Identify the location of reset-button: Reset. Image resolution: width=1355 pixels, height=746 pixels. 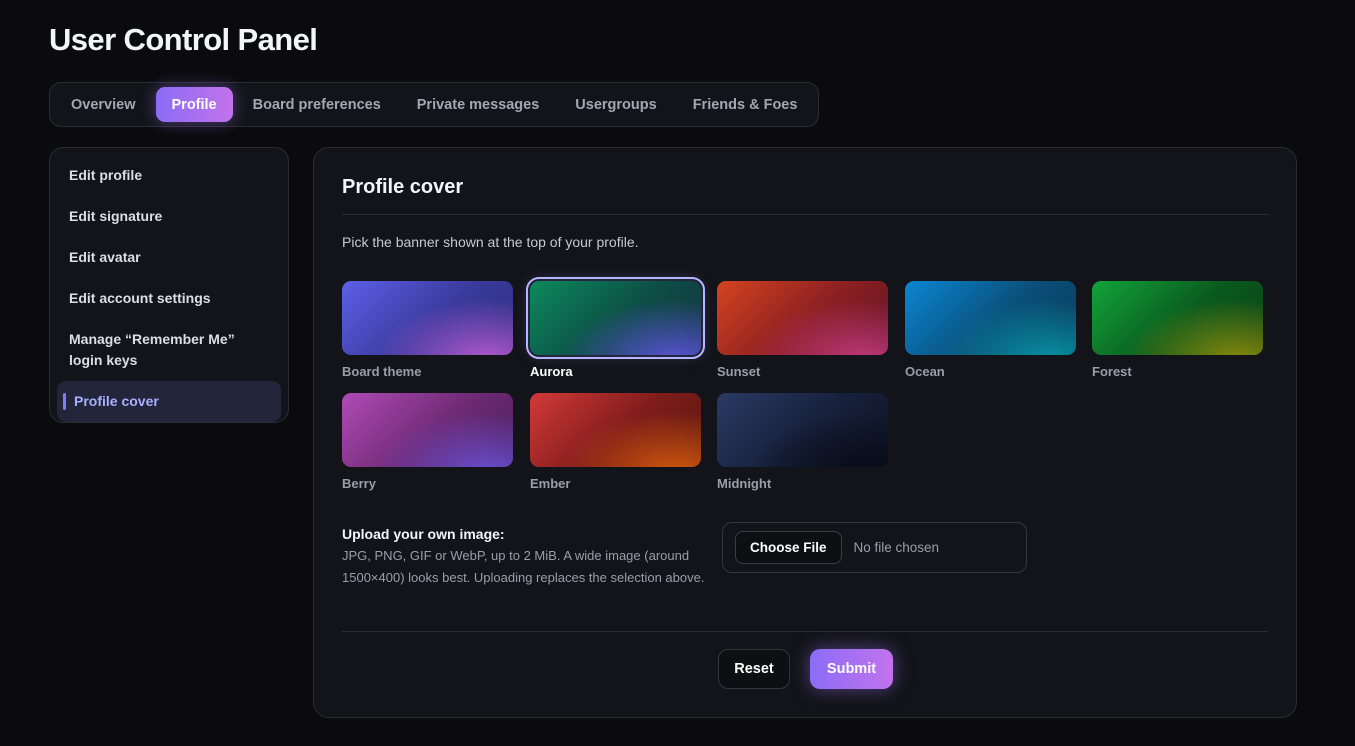
(754, 669).